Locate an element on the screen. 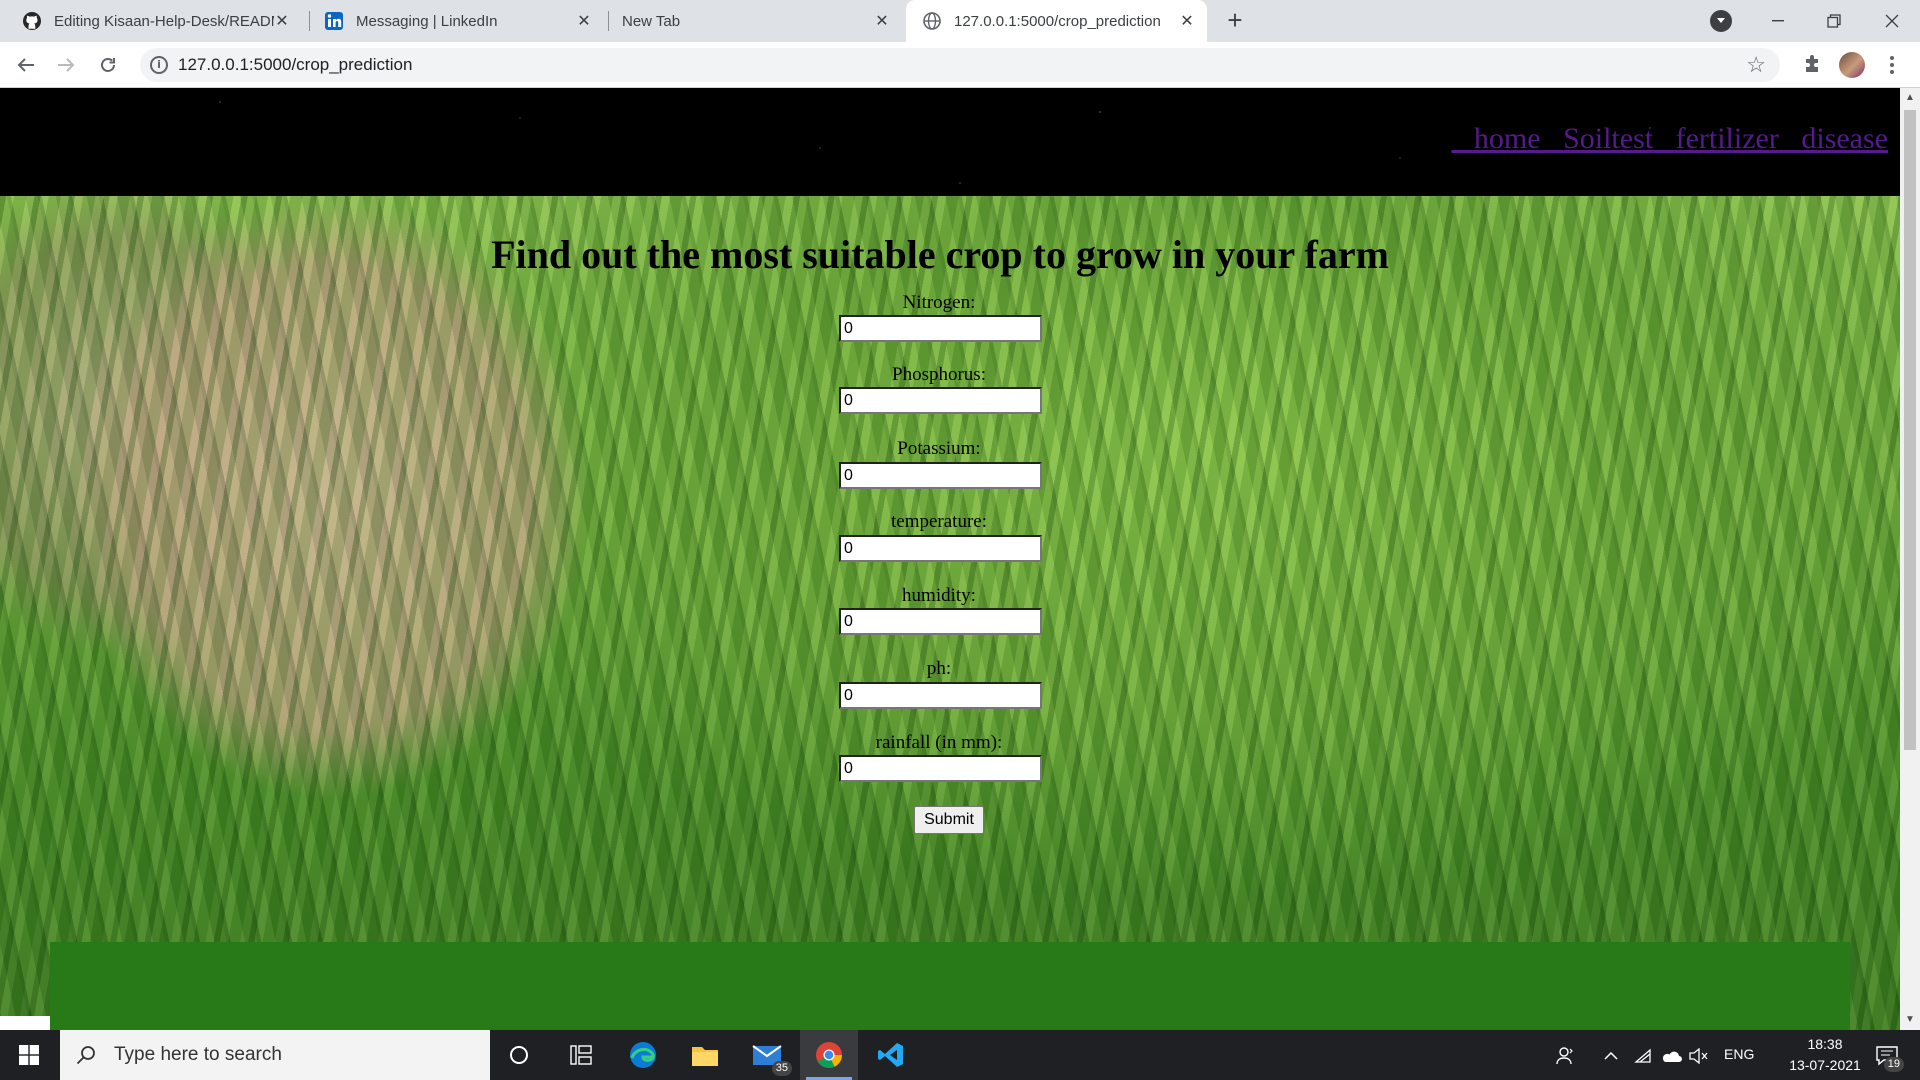 This screenshot has width=1920, height=1080. show-hidden-icons-chevron-icon is located at coordinates (1611, 1056).